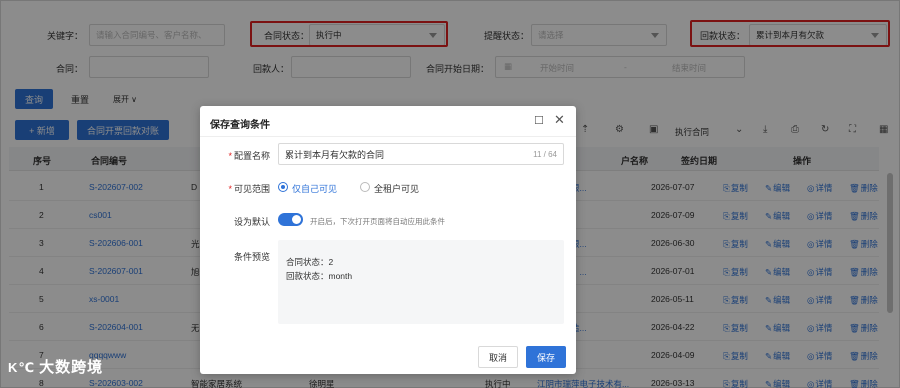  Describe the element at coordinates (365, 187) in the screenshot. I see `radio-all-tenant` at that location.